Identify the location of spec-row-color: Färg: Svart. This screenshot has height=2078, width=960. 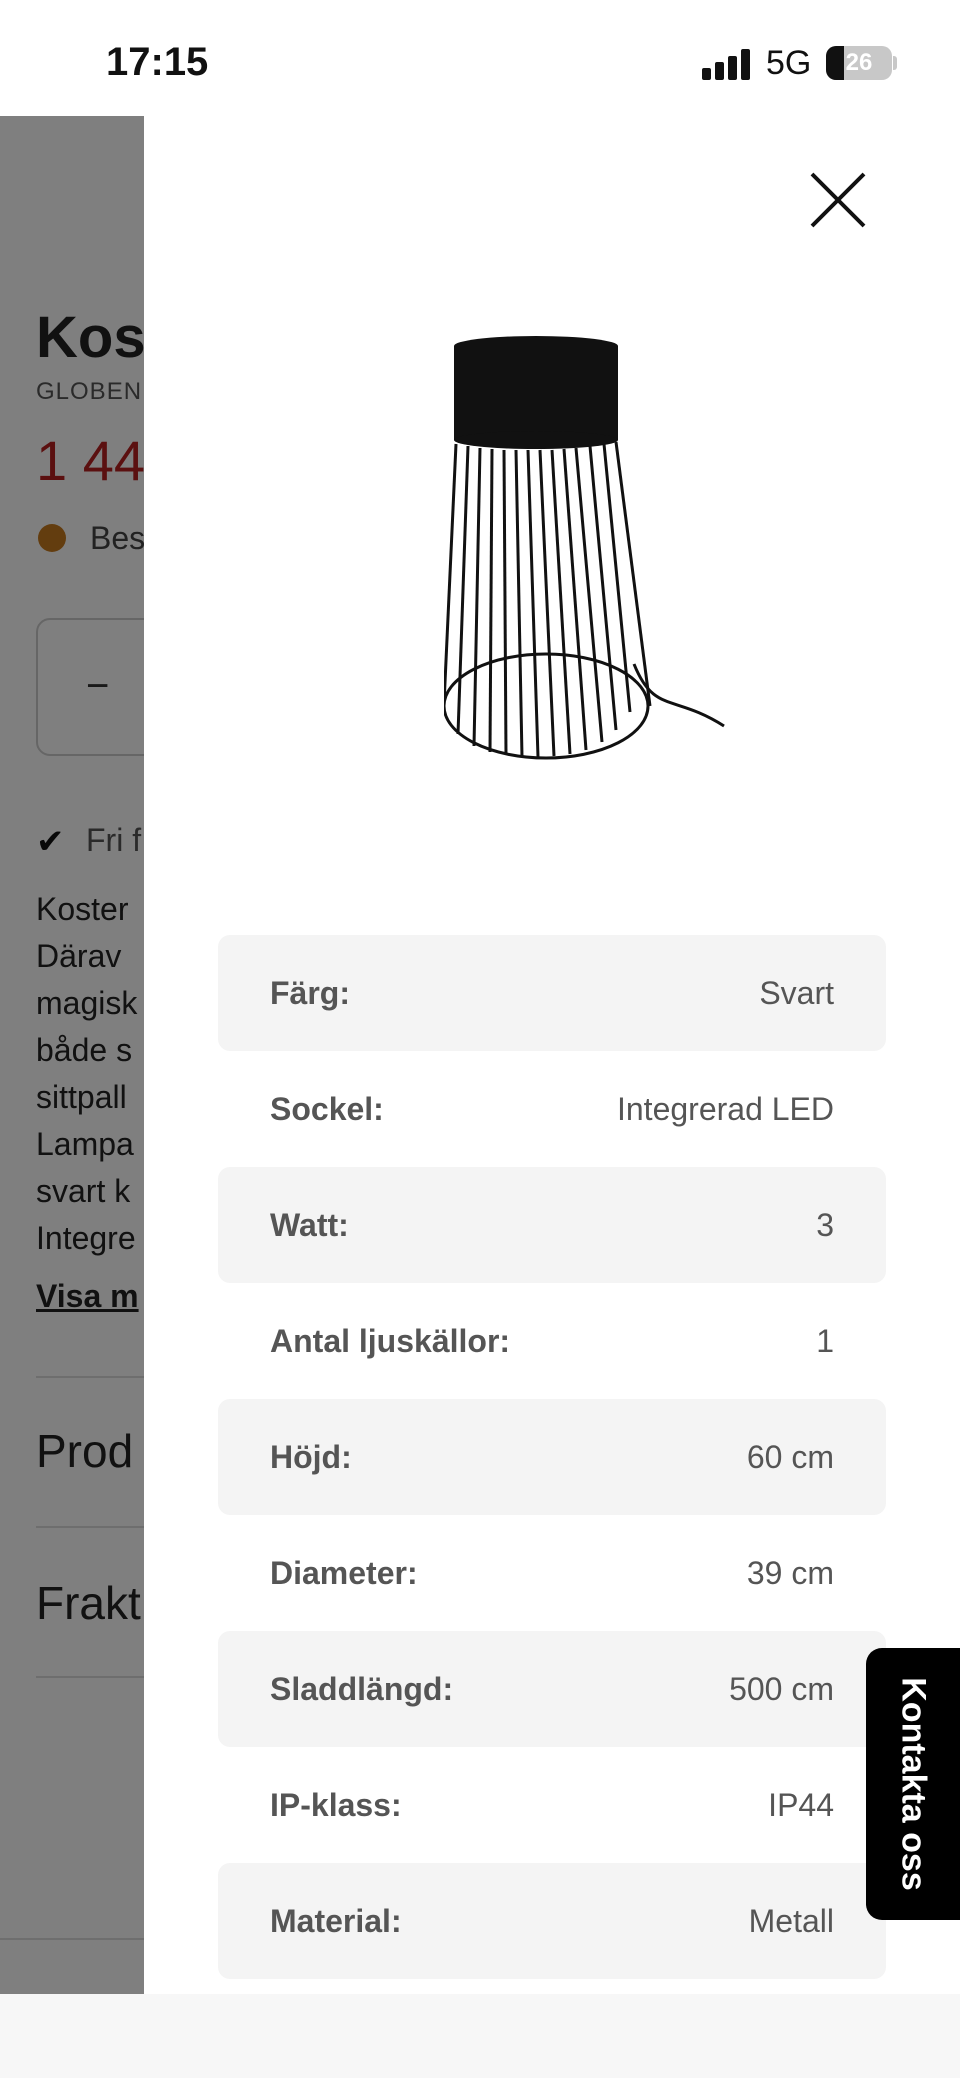
(552, 993).